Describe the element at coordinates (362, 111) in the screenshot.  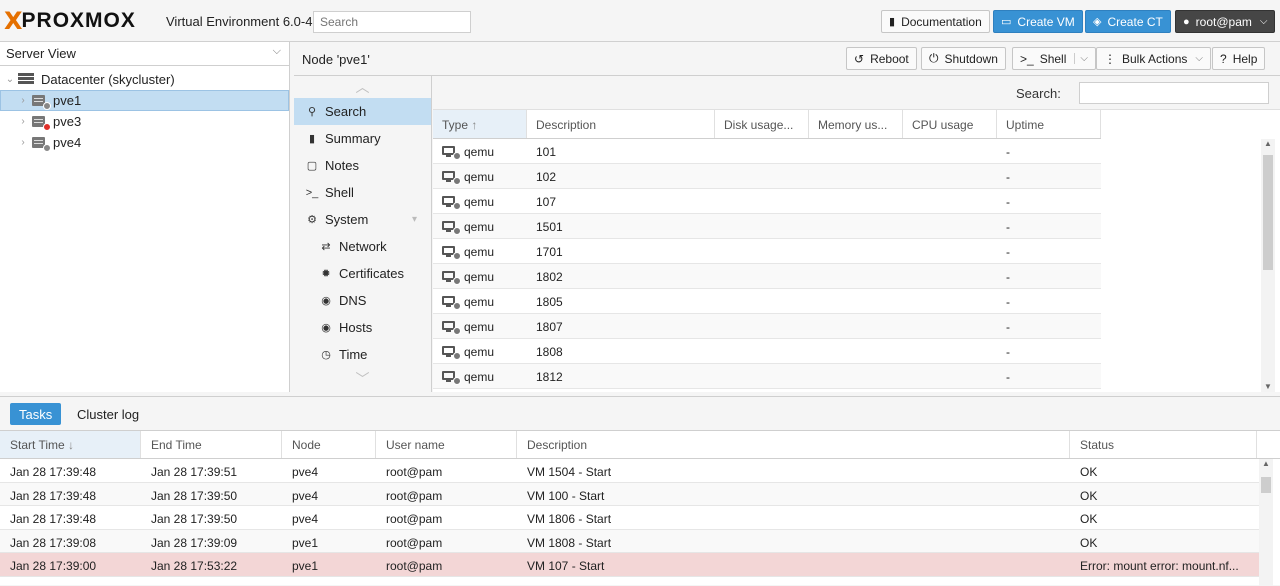
I see `menu-item-search: ⚲ Search` at that location.